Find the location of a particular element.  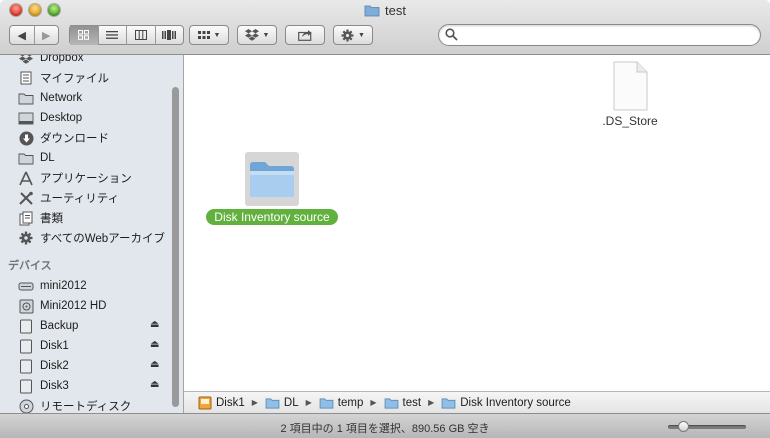

column-view-button is located at coordinates (140, 35).